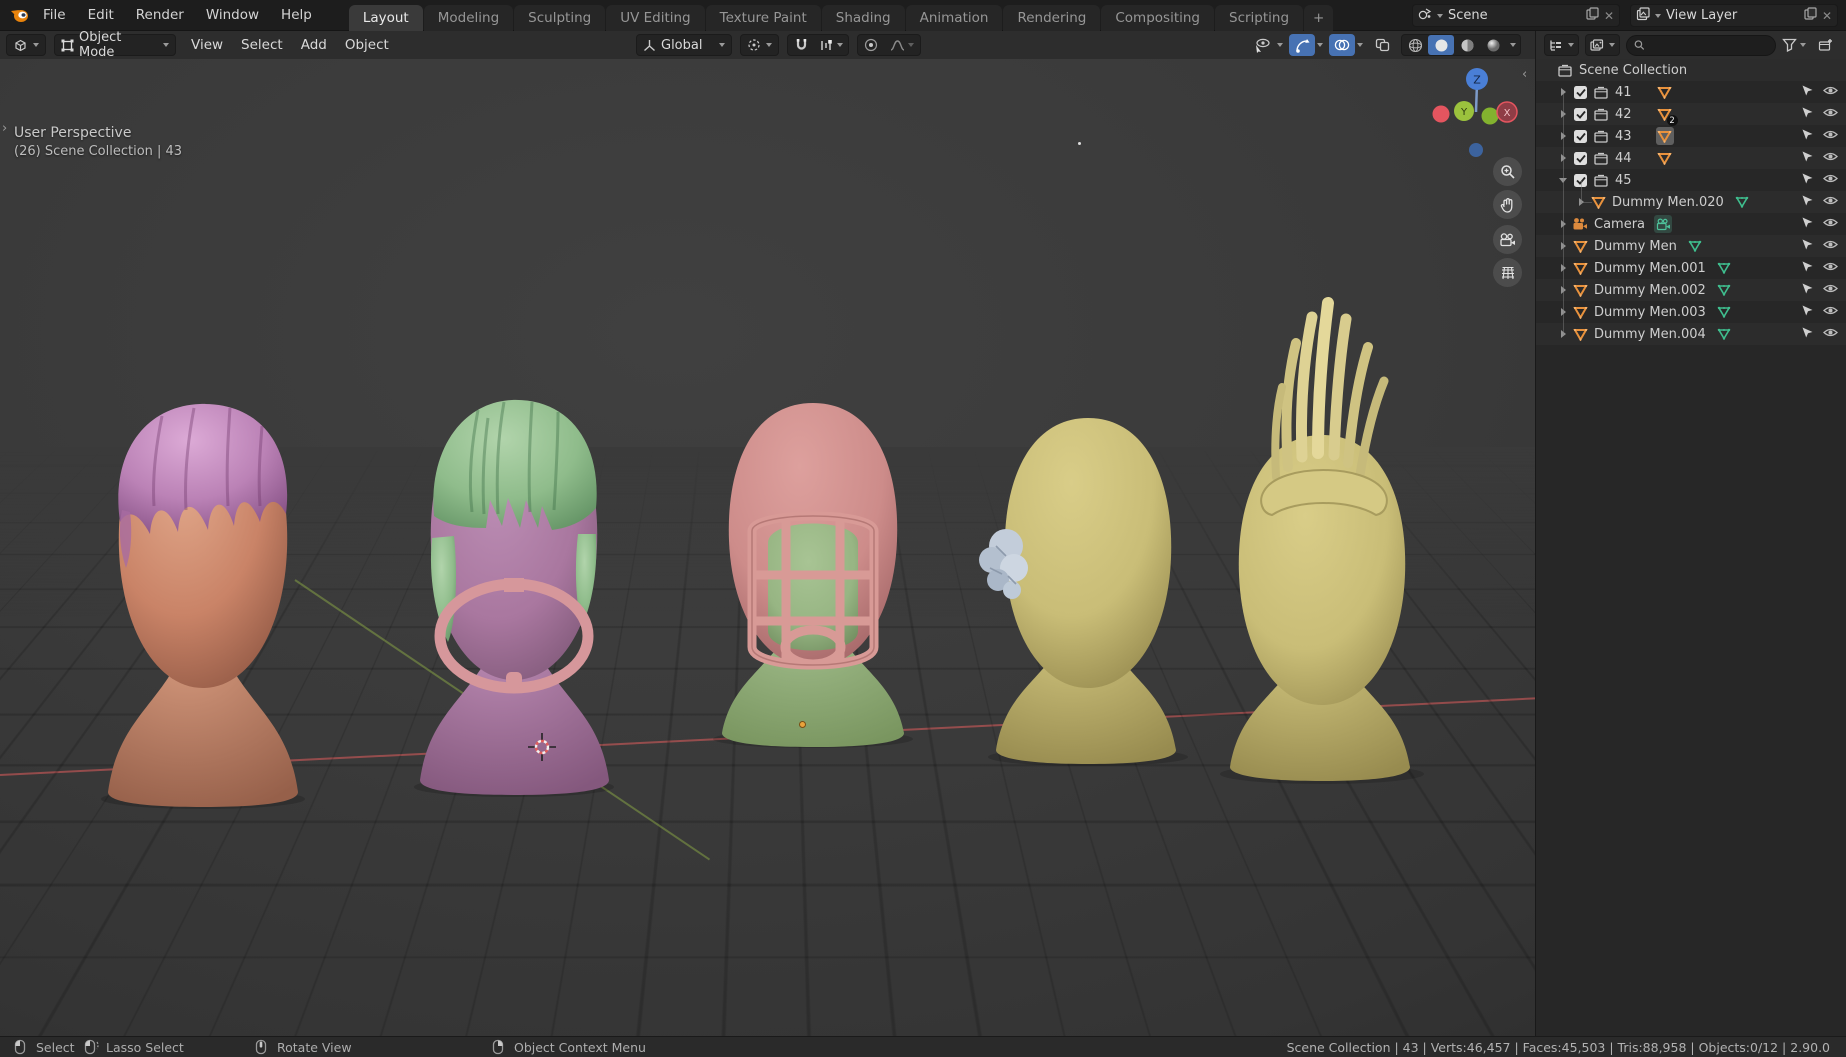 The height and width of the screenshot is (1057, 1846). Describe the element at coordinates (1052, 17) in the screenshot. I see `tab-rendering: Rendering` at that location.